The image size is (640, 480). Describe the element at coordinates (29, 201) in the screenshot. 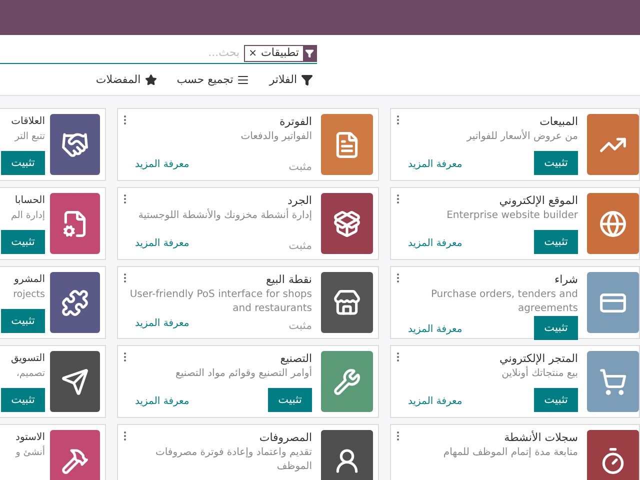

I see `app-title: الحسابا` at that location.